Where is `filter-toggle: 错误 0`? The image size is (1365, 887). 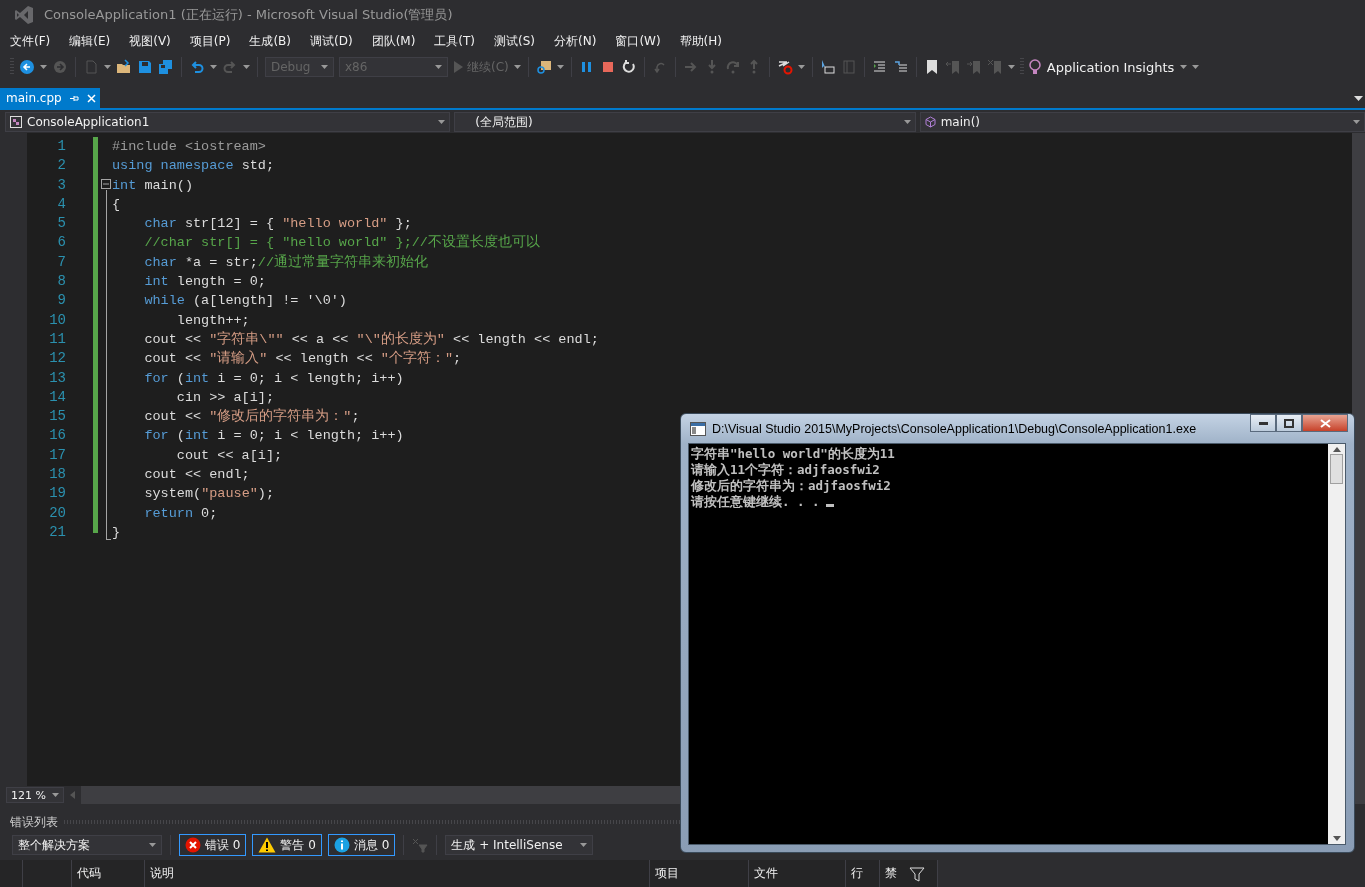 filter-toggle: 错误 0 is located at coordinates (213, 845).